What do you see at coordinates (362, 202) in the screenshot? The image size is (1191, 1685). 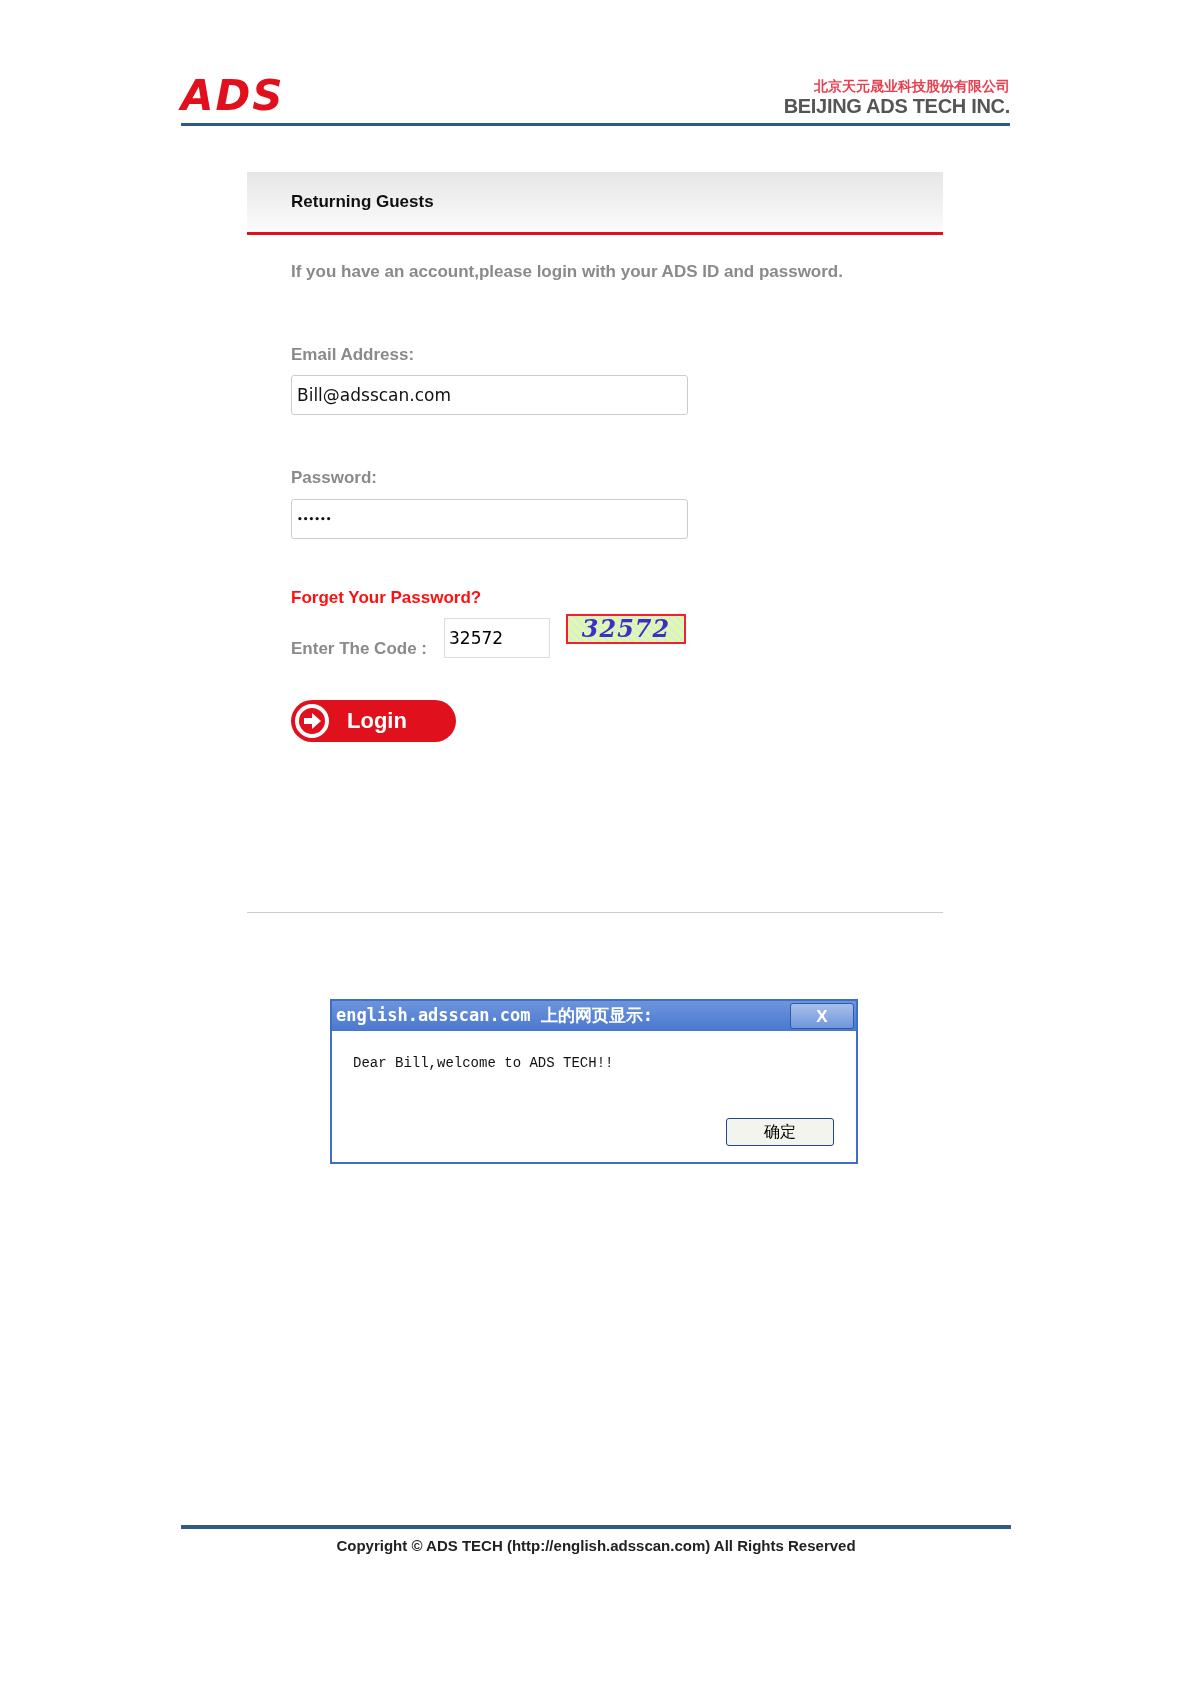 I see `panel-title: Returning Guests` at bounding box center [362, 202].